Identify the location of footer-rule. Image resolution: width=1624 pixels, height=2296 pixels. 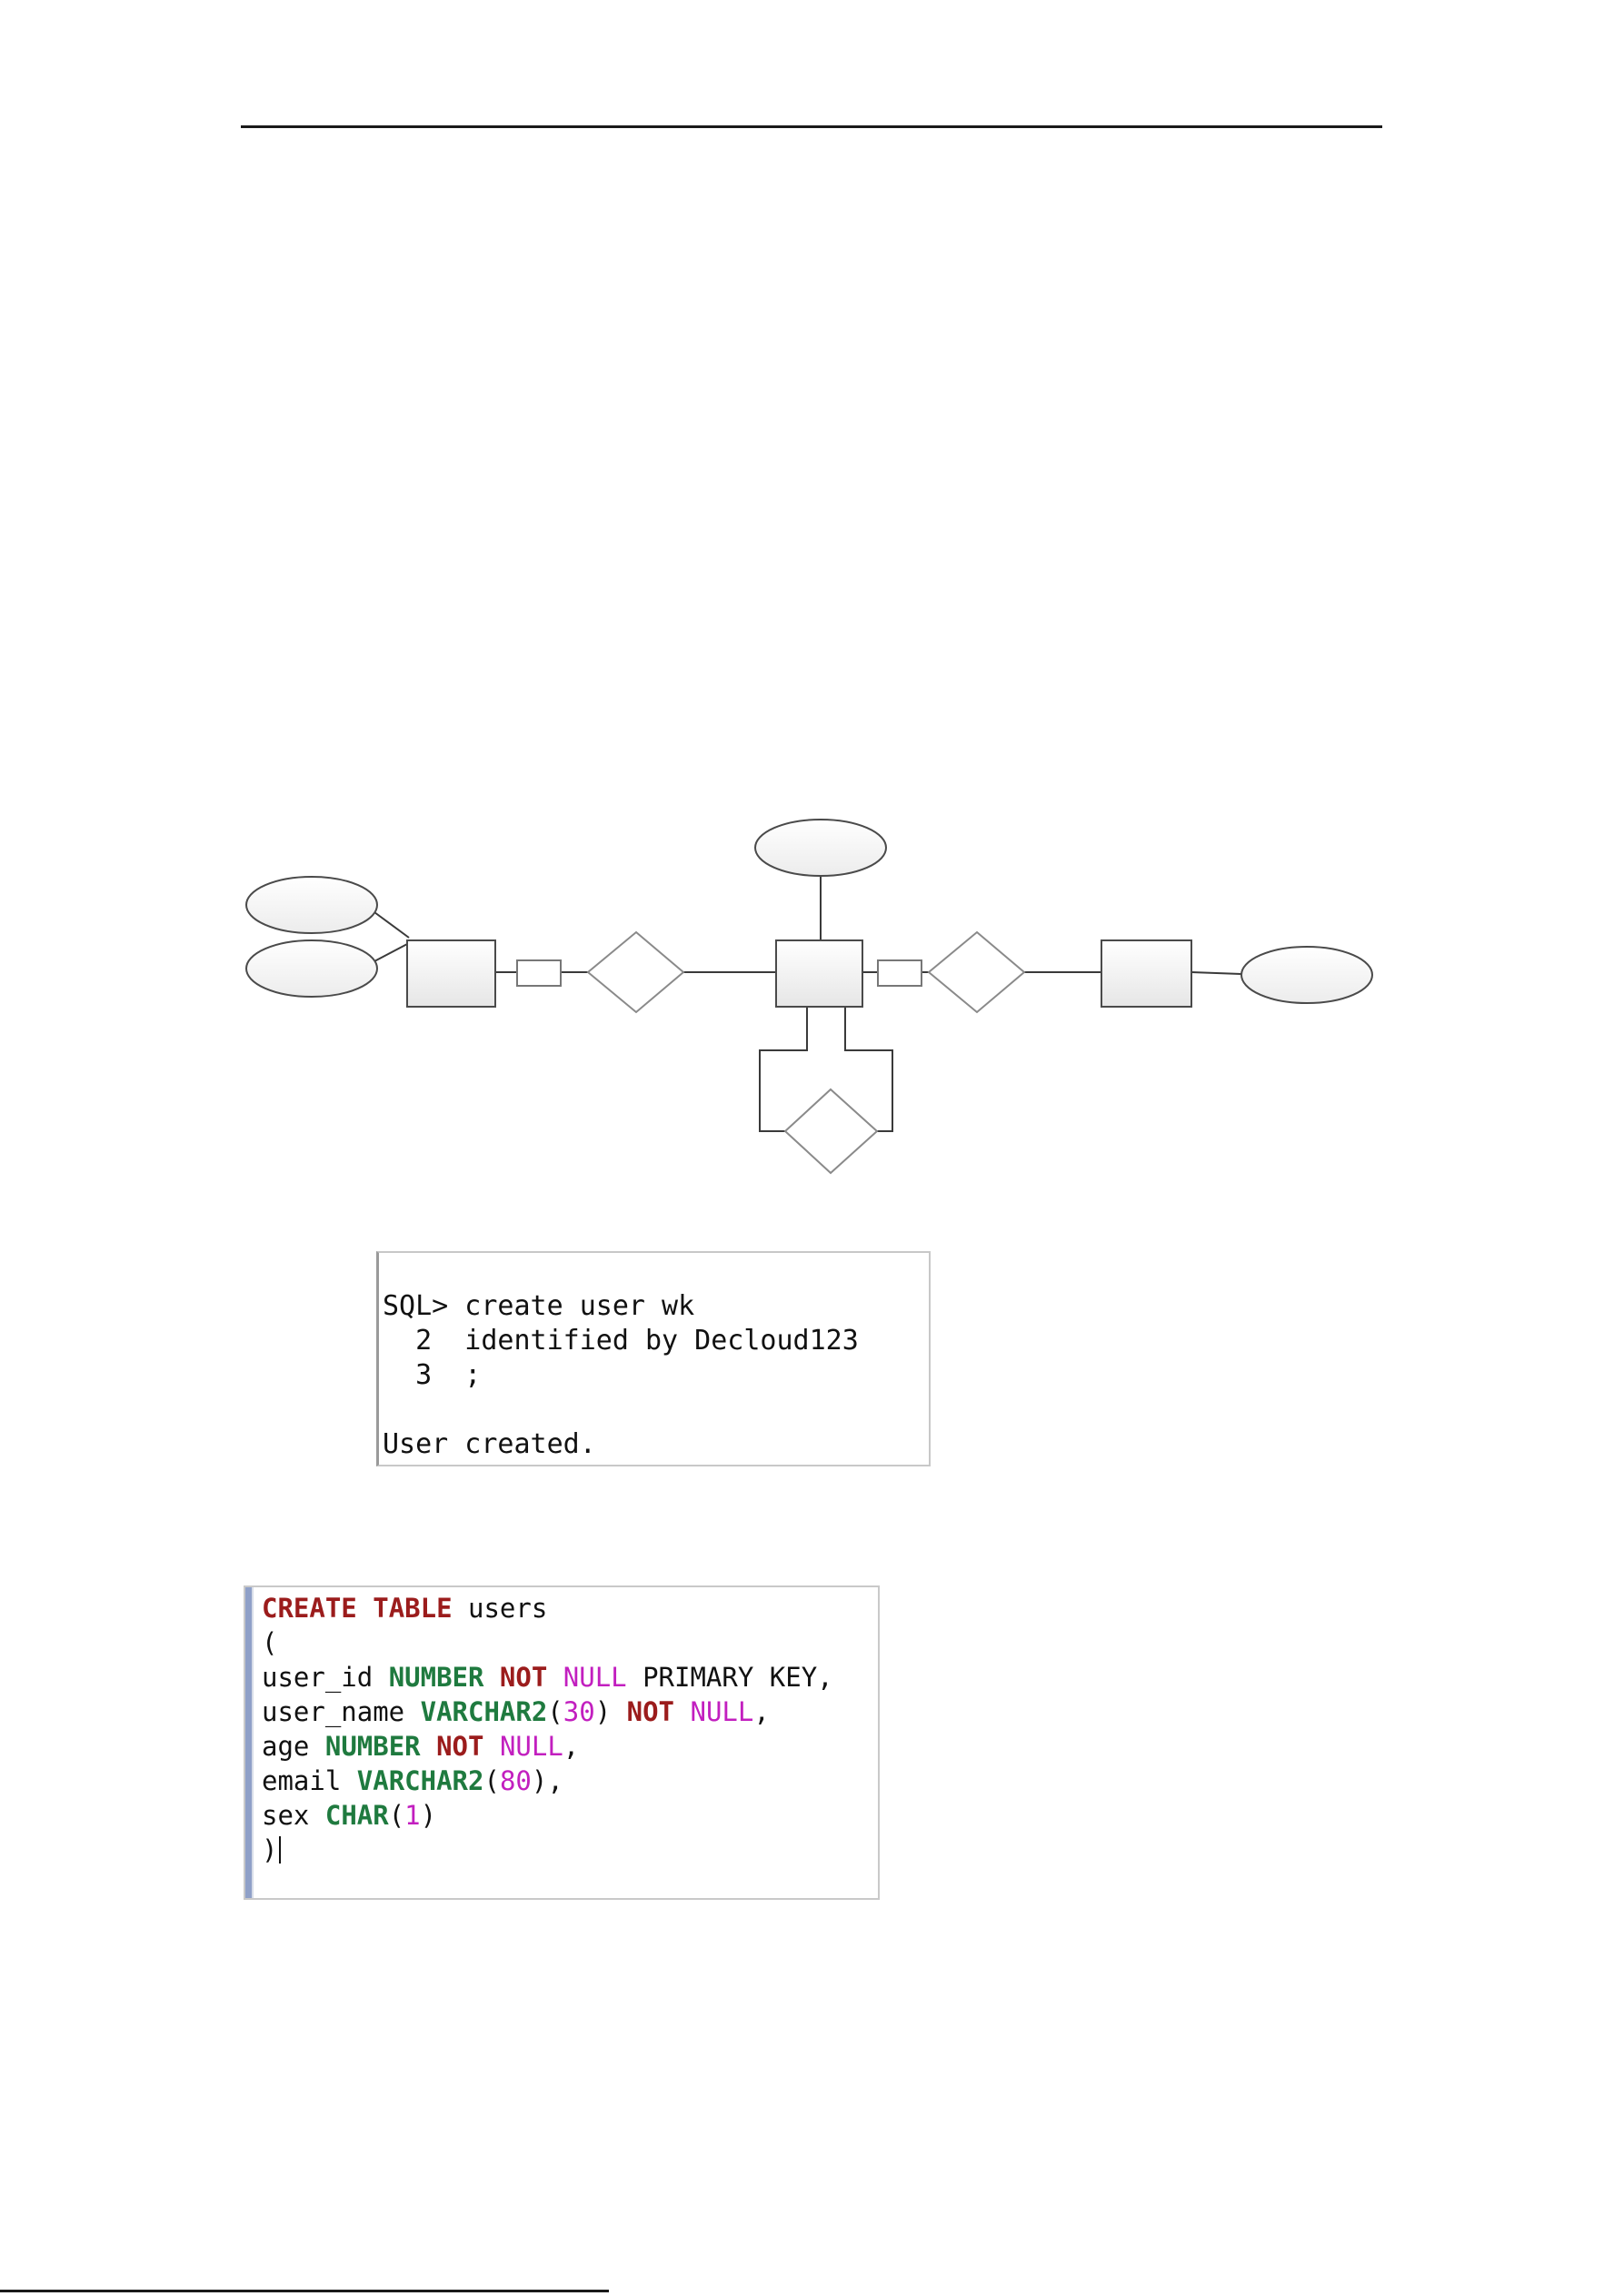
(304, 2291).